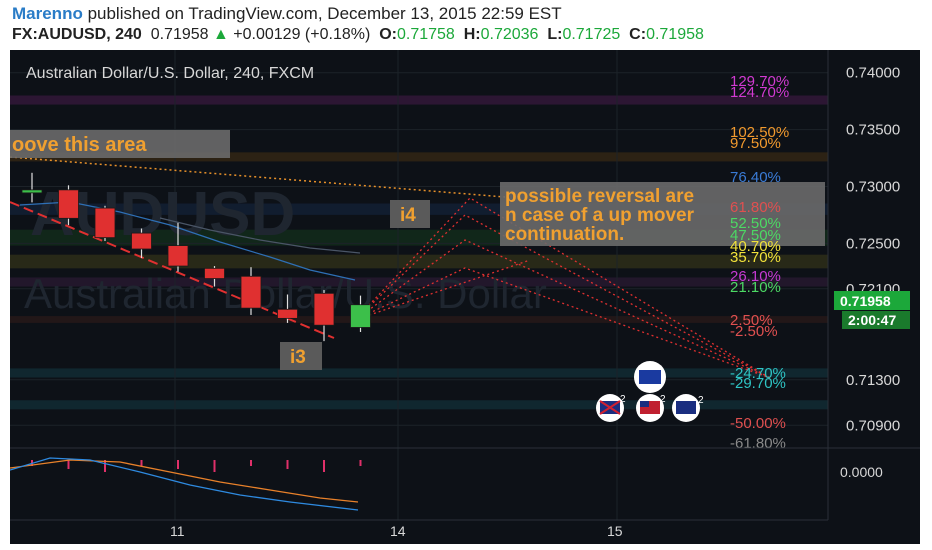  Describe the element at coordinates (472, 34) in the screenshot. I see `high-label: H:` at that location.